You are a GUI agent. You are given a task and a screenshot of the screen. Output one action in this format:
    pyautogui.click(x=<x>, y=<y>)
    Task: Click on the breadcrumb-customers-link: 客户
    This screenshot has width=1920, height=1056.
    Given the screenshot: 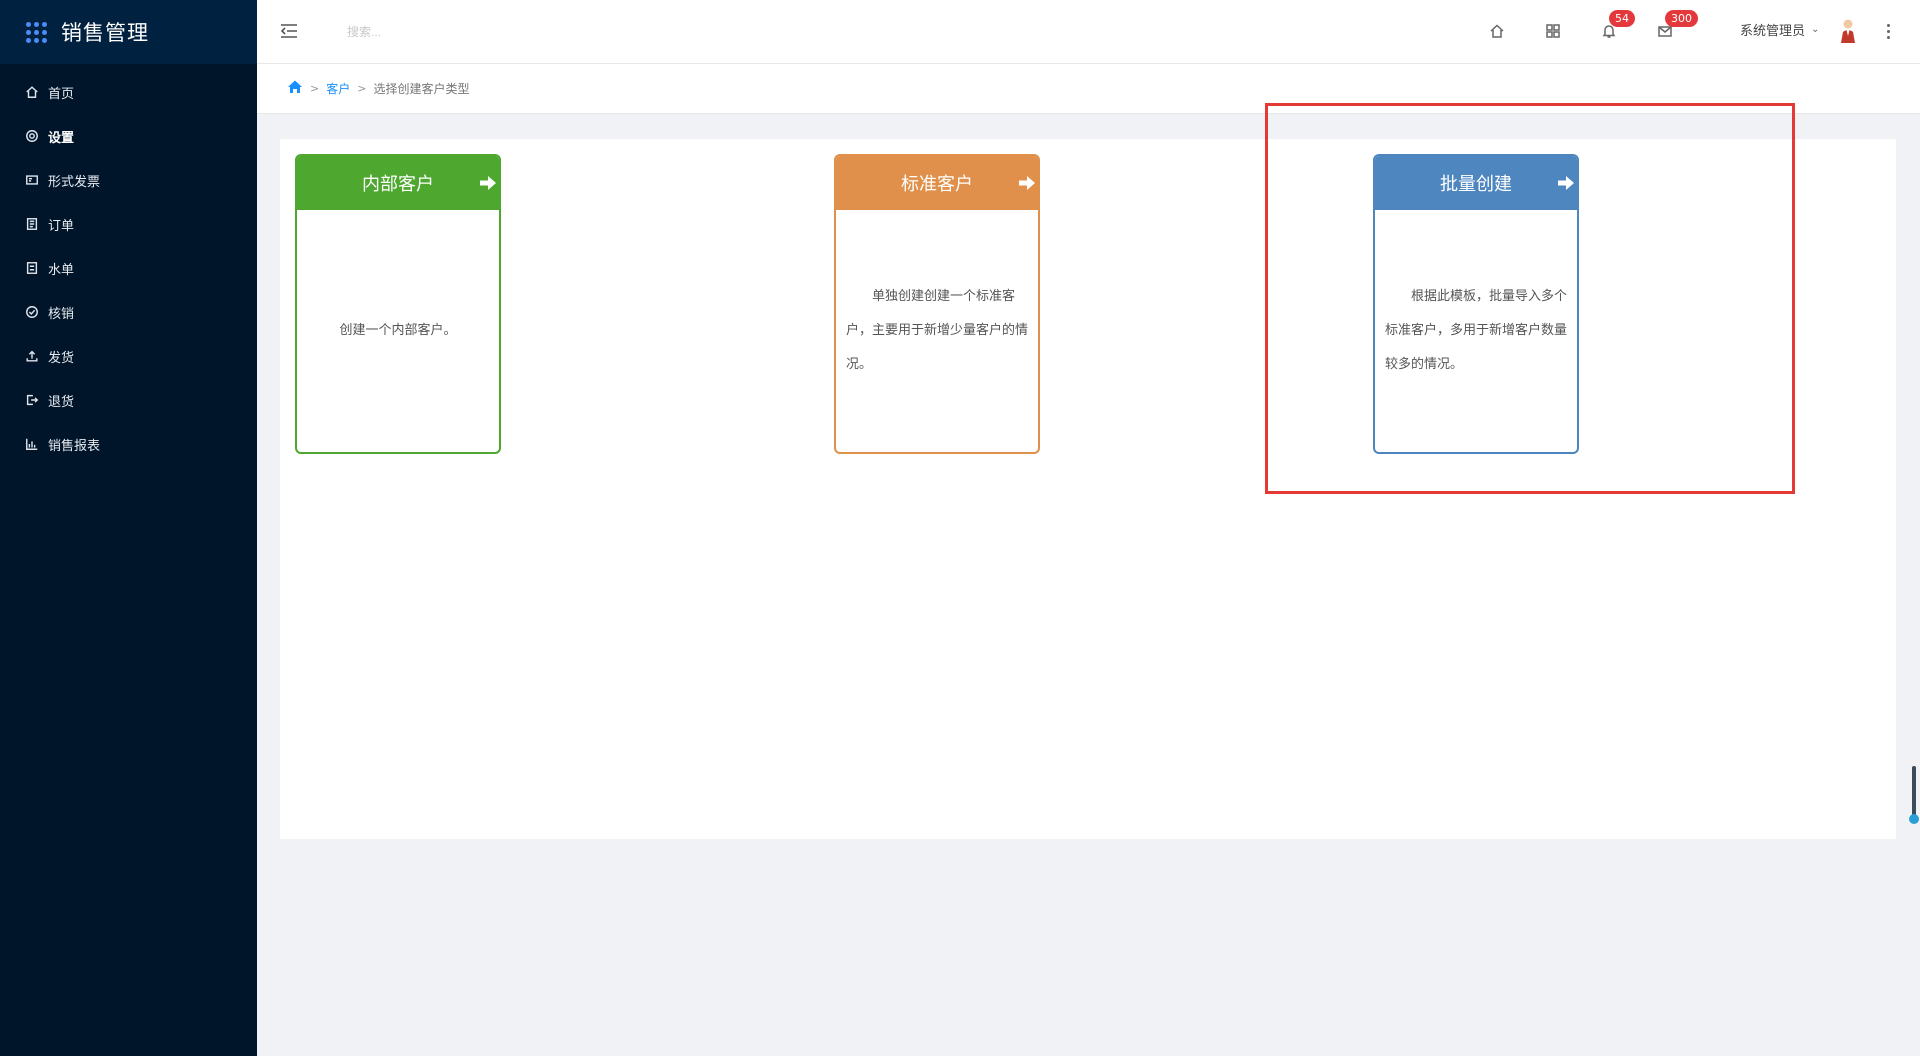 What is the action you would take?
    pyautogui.click(x=338, y=88)
    